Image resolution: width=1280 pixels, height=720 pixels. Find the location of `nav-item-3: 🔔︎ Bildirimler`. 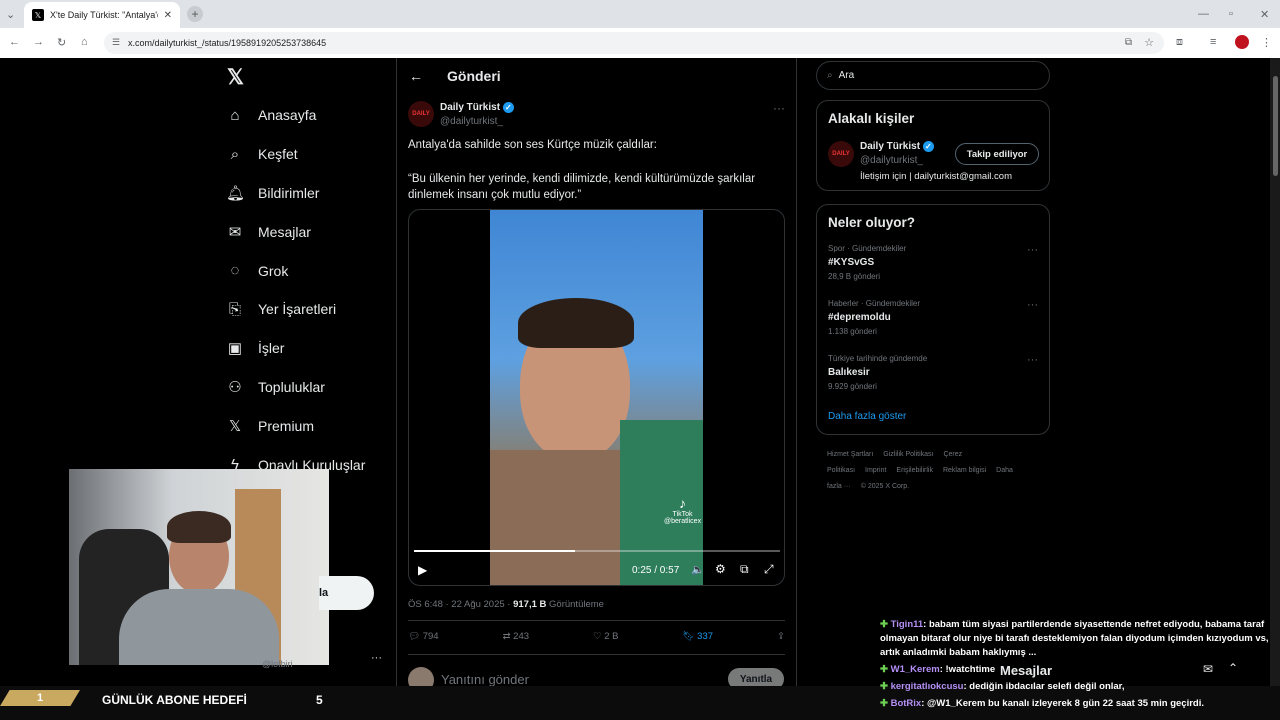

nav-item-3: 🔔︎ Bildirimler is located at coordinates (306, 193).